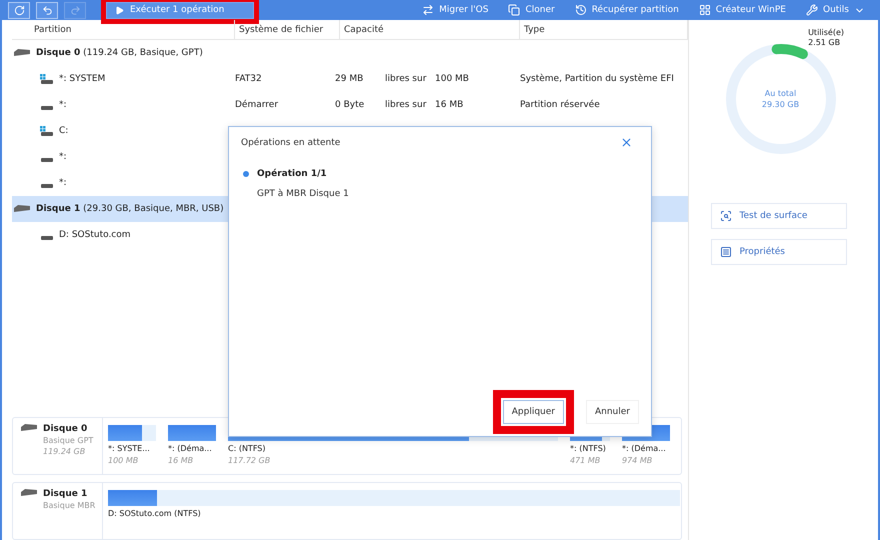 Image resolution: width=880 pixels, height=540 pixels. What do you see at coordinates (726, 216) in the screenshot?
I see `scan-icon` at bounding box center [726, 216].